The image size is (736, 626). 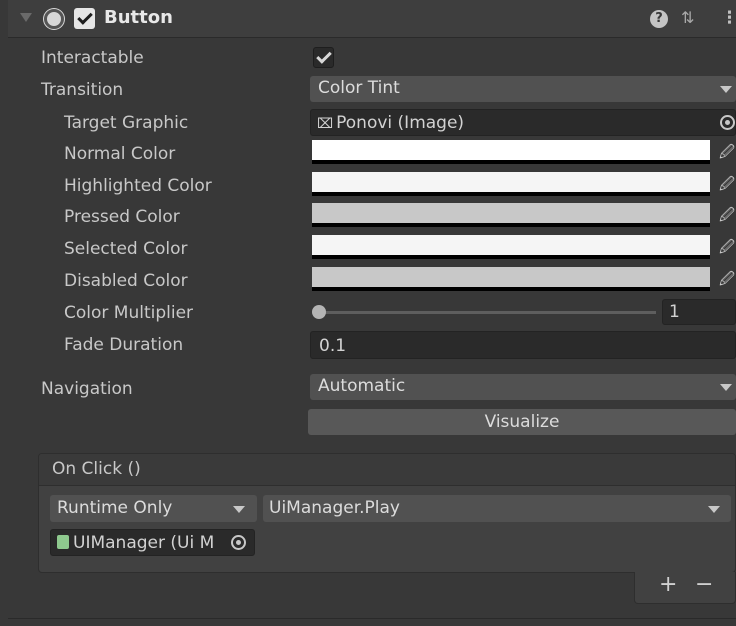 I want to click on navigation-label: Navigation, so click(x=87, y=389).